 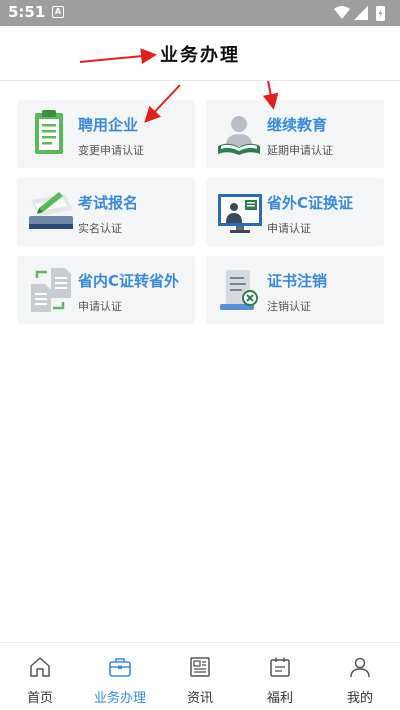 I want to click on service-subtitle: 延期申请认证, so click(x=300, y=150).